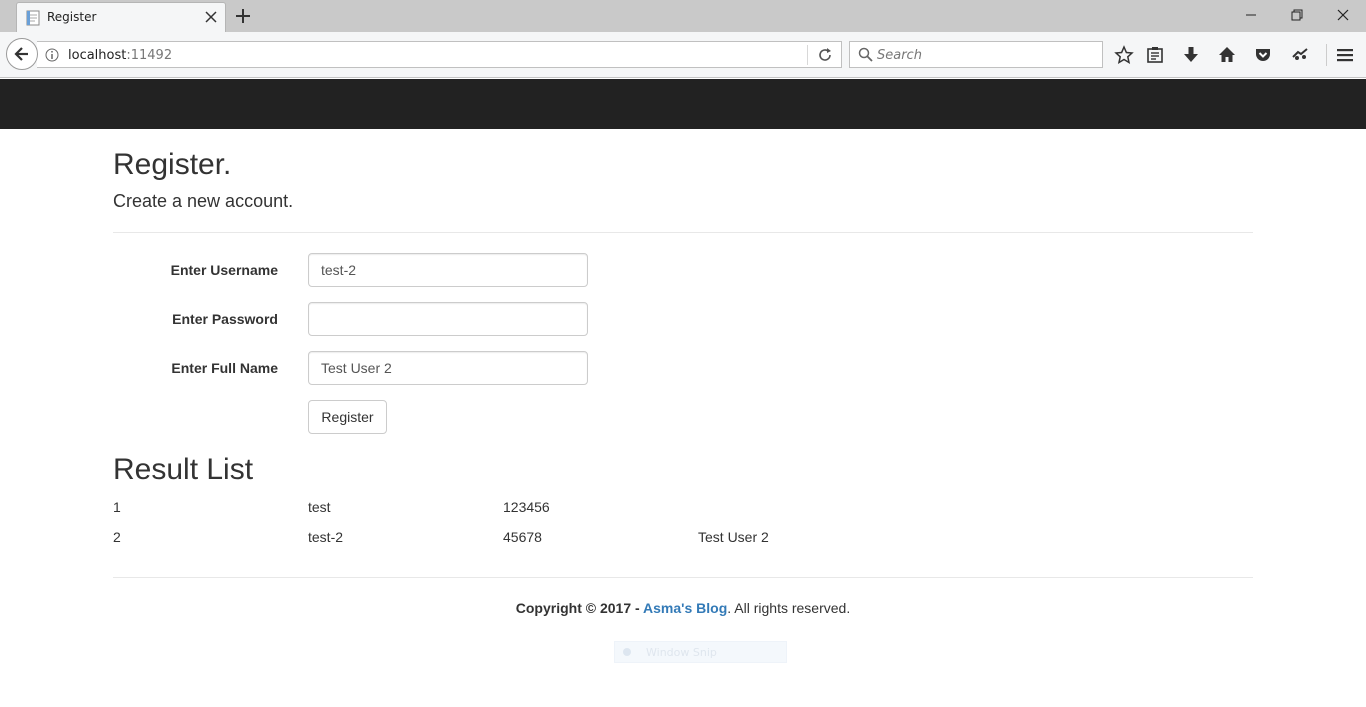  Describe the element at coordinates (683, 16) in the screenshot. I see `browser-tab-bar: Register` at that location.